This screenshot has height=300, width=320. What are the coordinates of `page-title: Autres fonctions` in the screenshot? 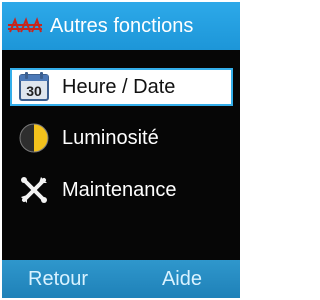 It's located at (122, 25).